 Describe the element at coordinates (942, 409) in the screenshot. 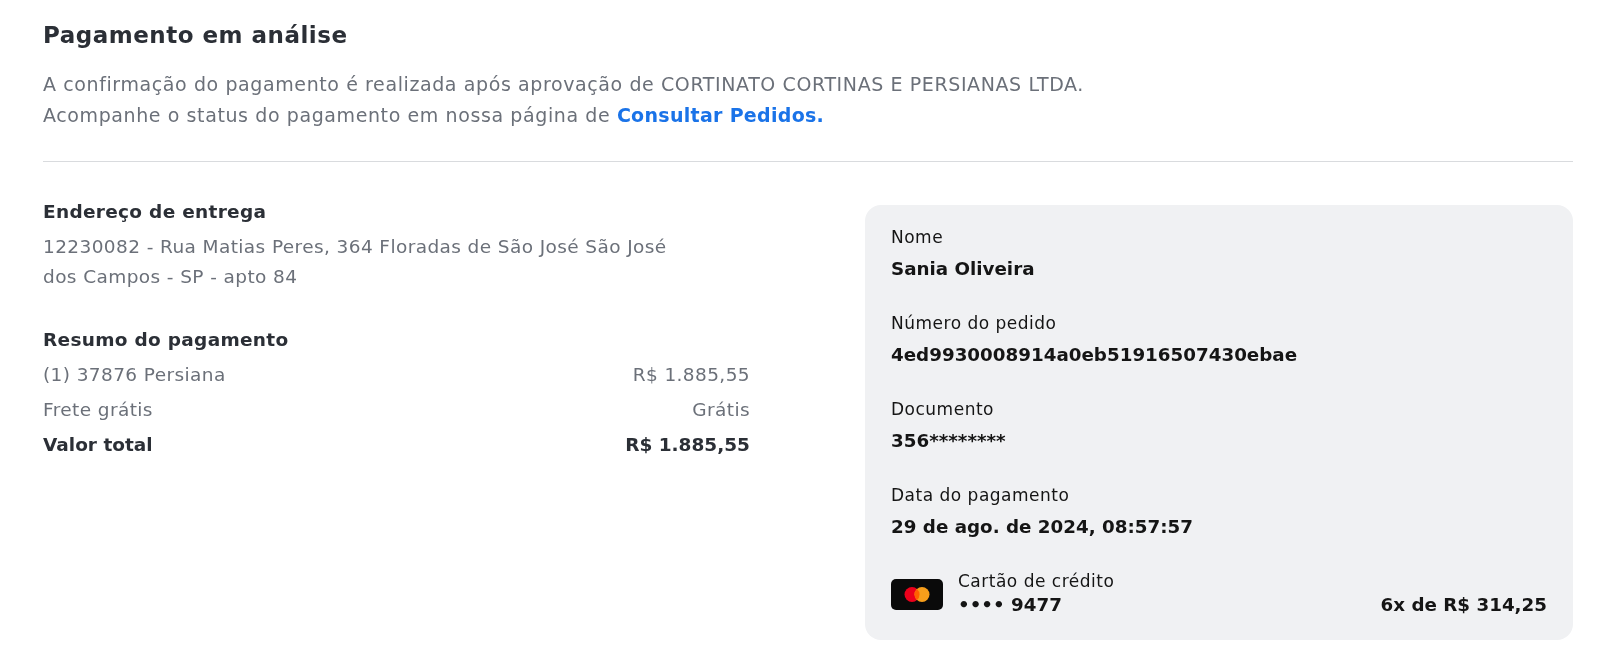

I see `field-label: Documento` at that location.